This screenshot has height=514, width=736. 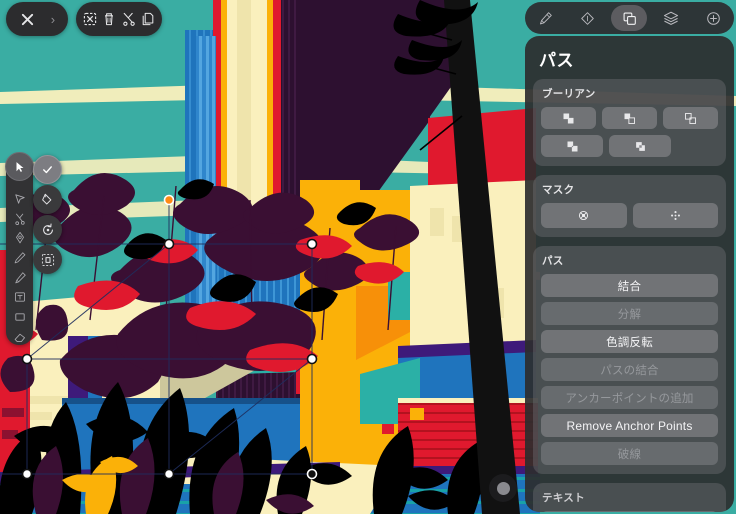 What do you see at coordinates (629, 511) in the screenshot?
I see `text-section-placeholder-button` at bounding box center [629, 511].